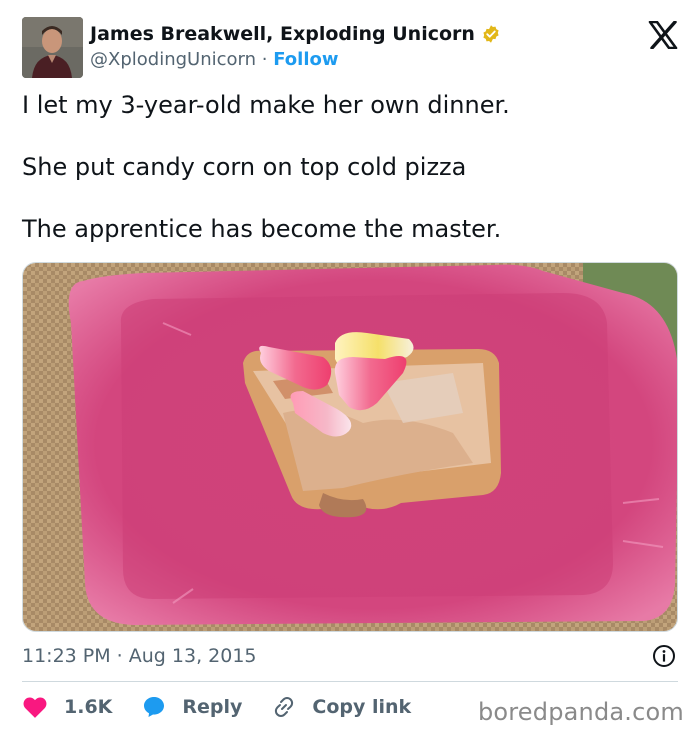  I want to click on like-button: 1.6K, so click(67, 707).